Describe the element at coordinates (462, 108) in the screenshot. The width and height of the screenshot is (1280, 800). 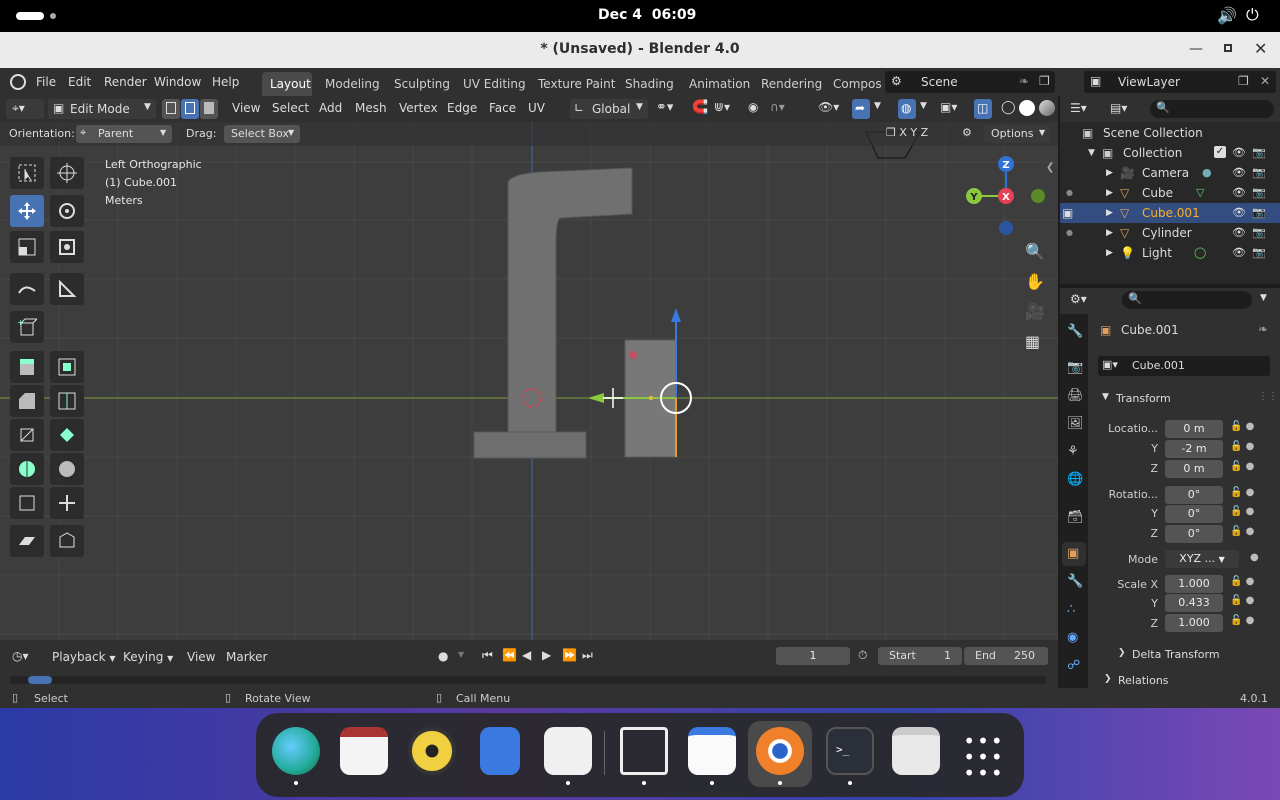
I see `menu-edge: Edge` at that location.